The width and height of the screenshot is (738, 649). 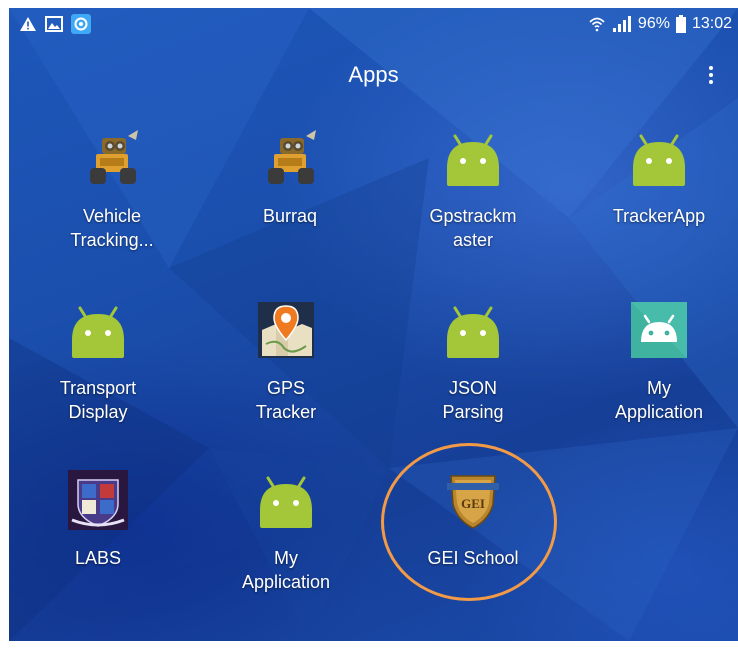 I want to click on app-label: Gpstrackm aster, so click(x=473, y=228).